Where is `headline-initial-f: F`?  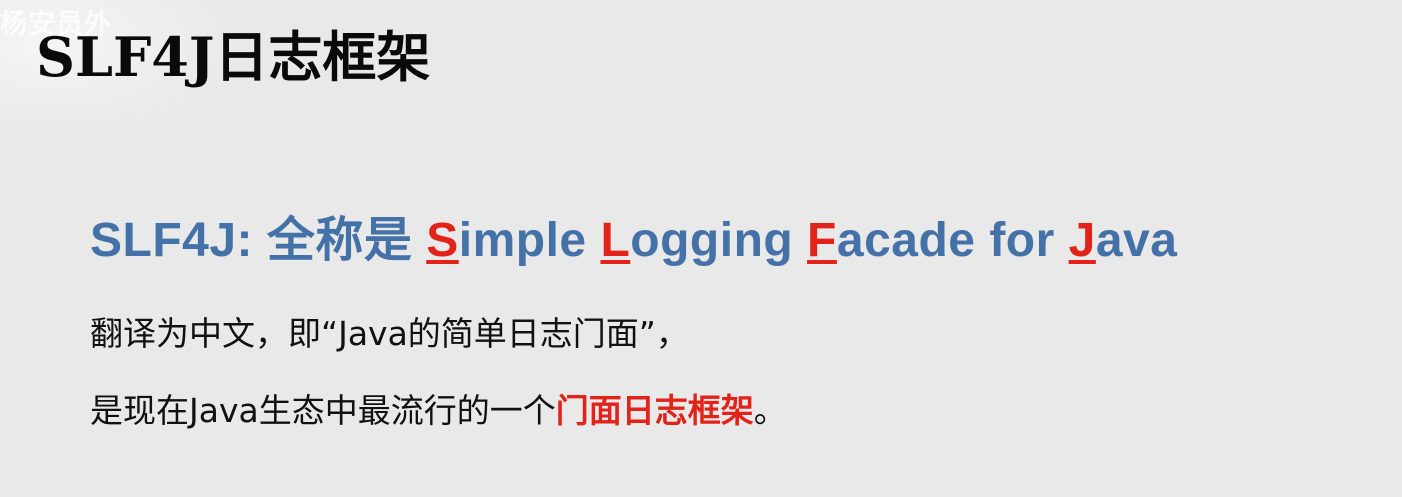
headline-initial-f: F is located at coordinates (822, 240).